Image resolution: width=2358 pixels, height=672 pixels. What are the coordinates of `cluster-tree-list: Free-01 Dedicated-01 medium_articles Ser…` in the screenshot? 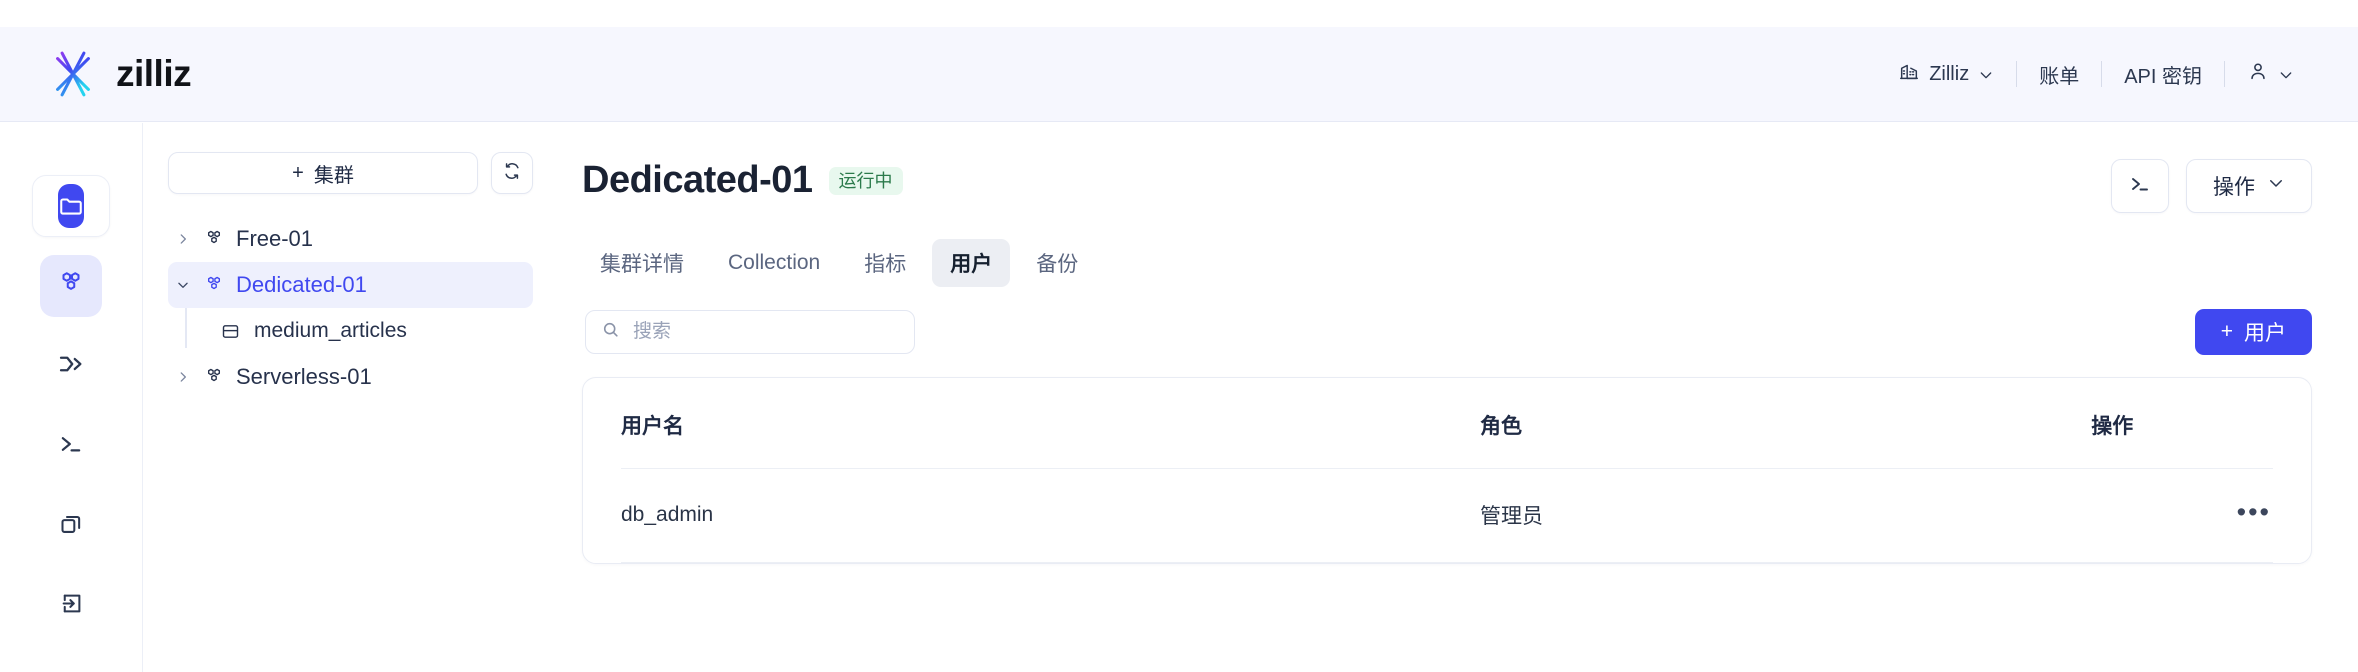 It's located at (350, 308).